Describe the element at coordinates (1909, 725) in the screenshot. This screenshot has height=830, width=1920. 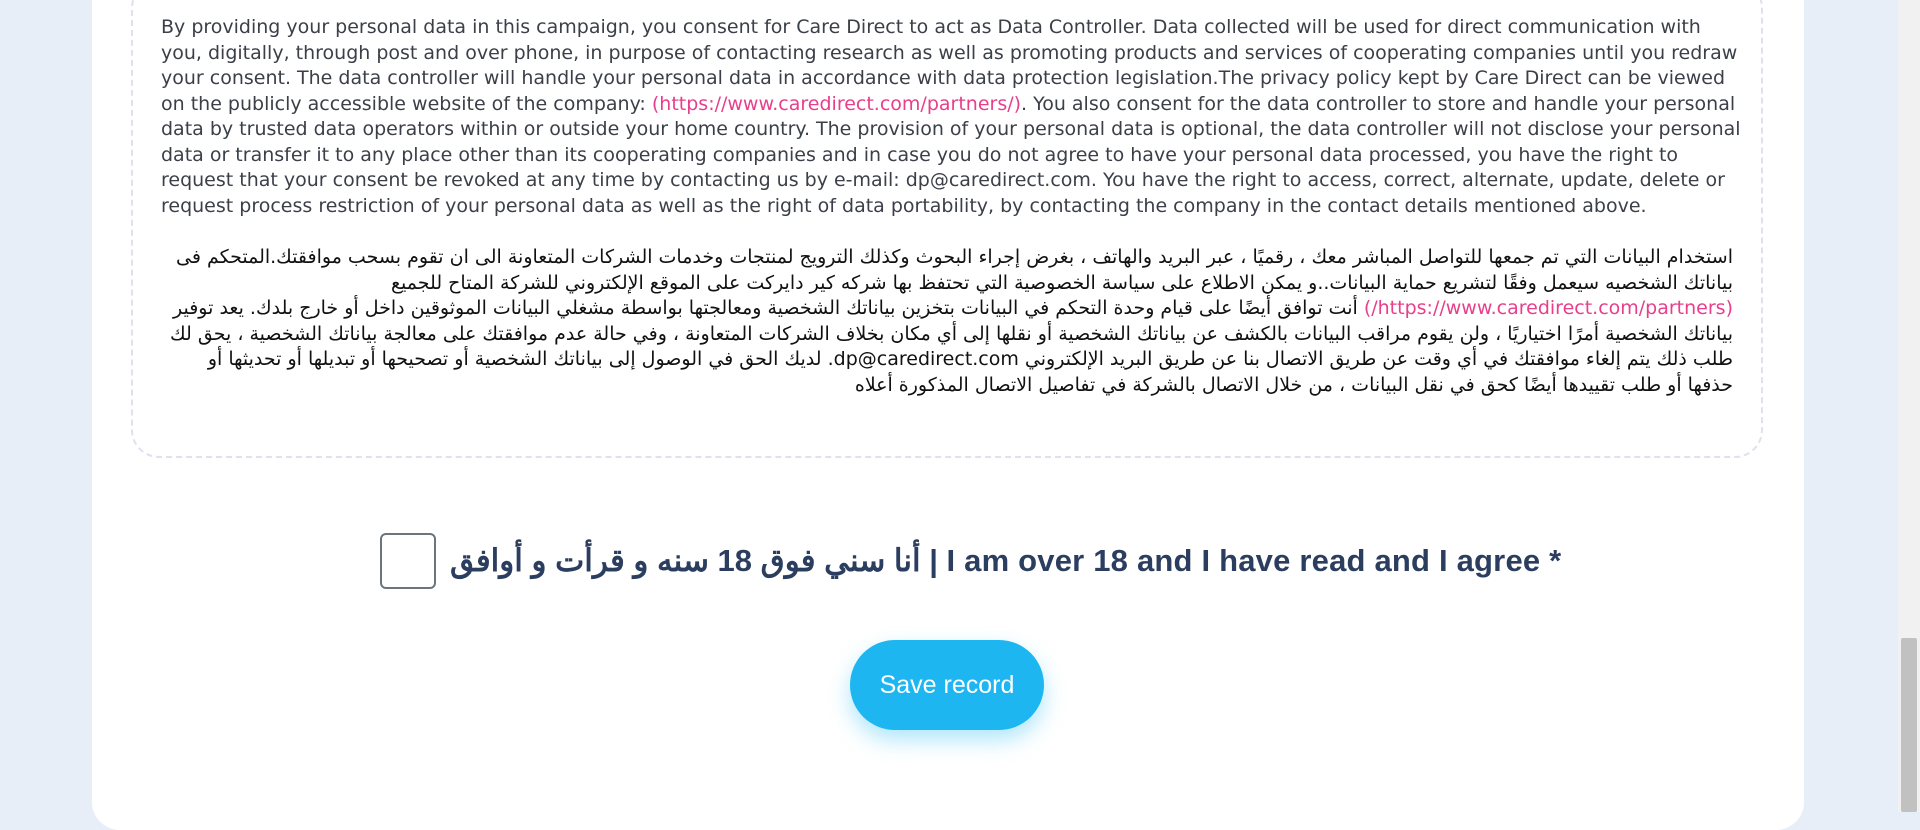
I see `scrollbar-thumb` at that location.